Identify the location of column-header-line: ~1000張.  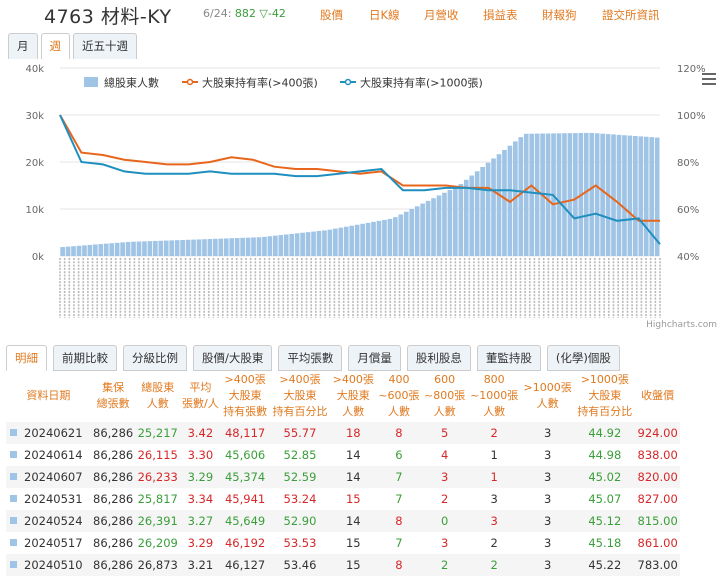
(494, 395).